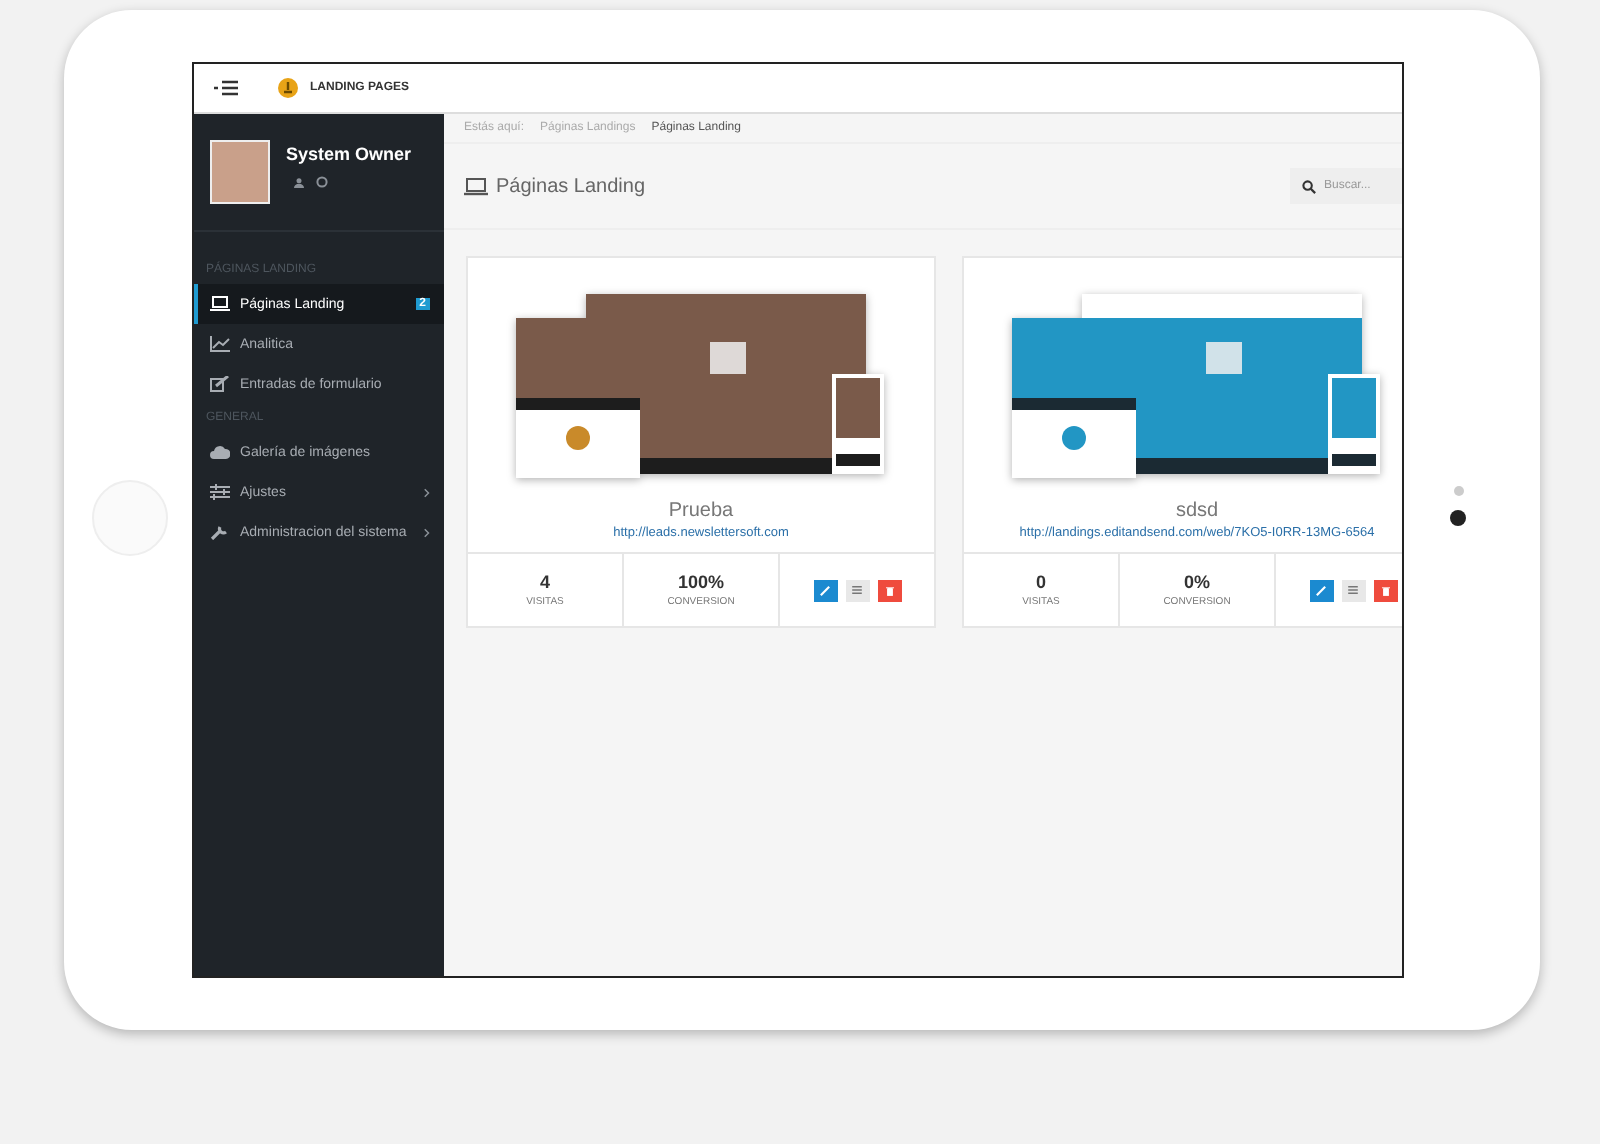  I want to click on page-title: Páginas Landing, so click(572, 186).